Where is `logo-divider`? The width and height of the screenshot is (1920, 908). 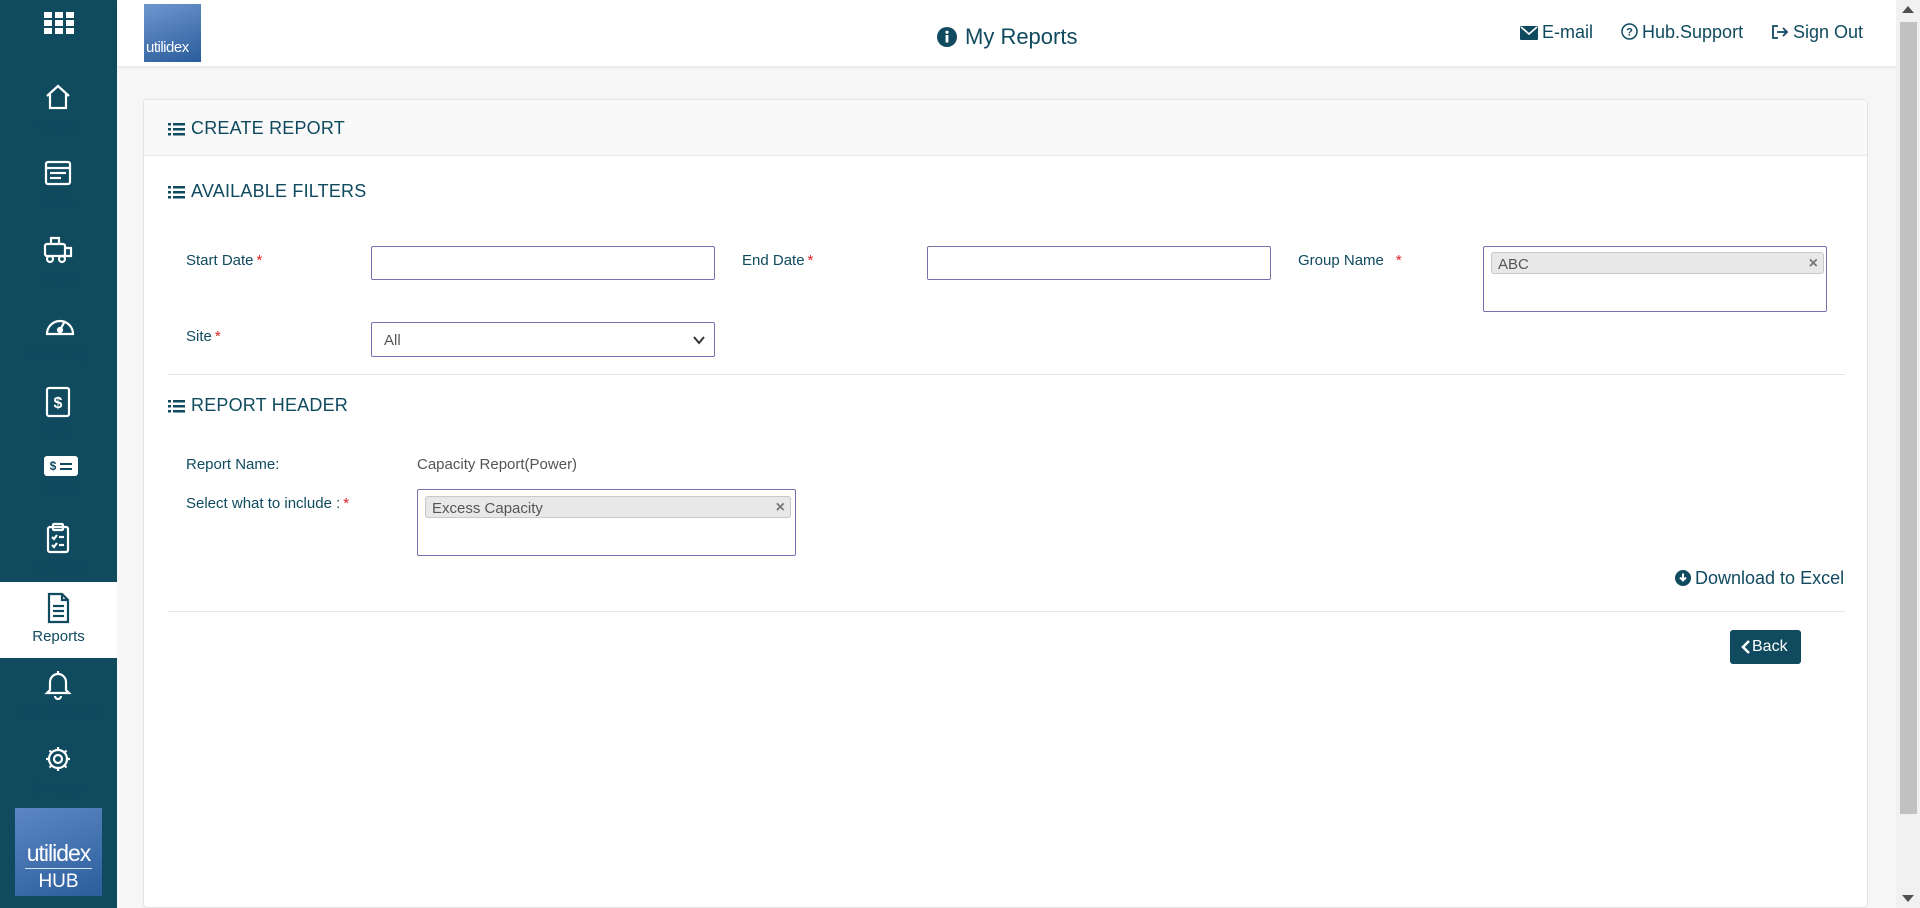
logo-divider is located at coordinates (58, 868).